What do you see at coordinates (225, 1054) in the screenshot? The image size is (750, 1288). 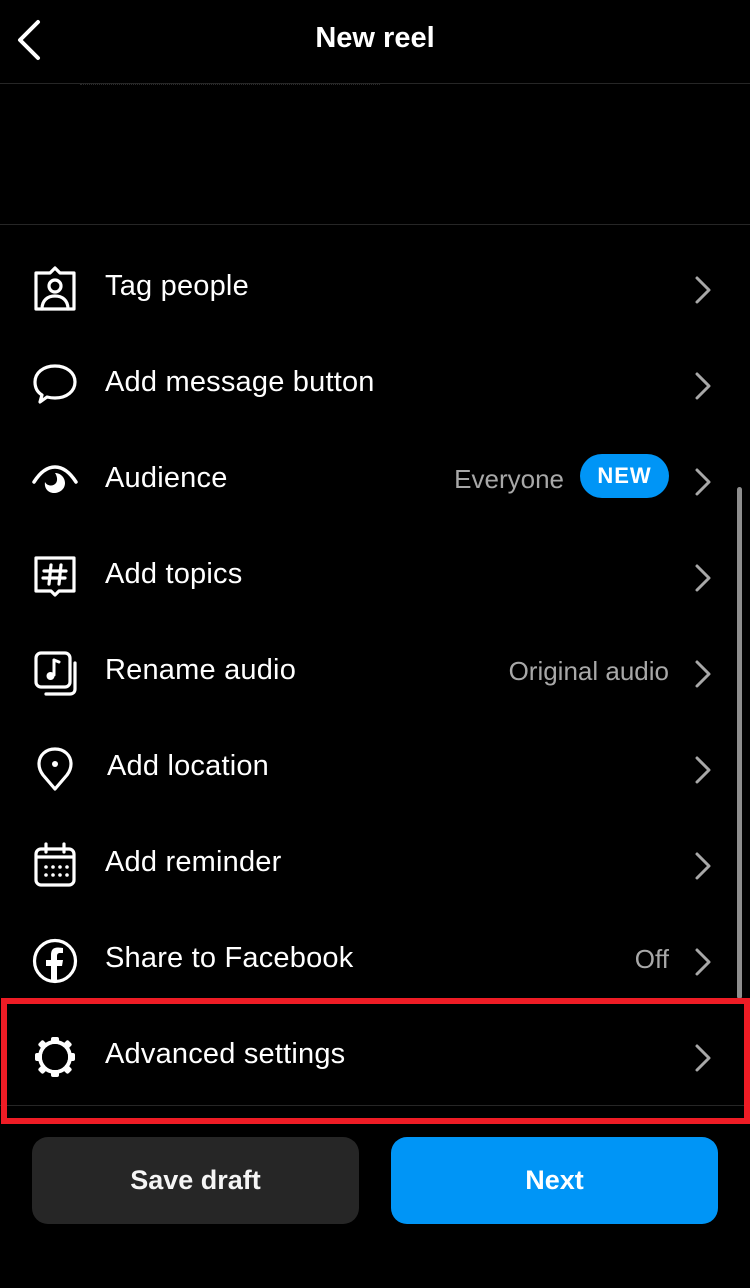 I see `settings-item-label: Advanced settings` at bounding box center [225, 1054].